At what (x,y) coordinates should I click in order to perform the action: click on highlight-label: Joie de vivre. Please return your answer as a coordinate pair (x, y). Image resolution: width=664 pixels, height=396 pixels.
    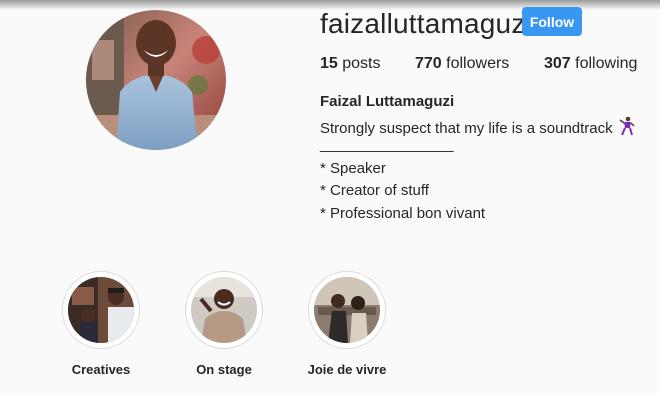
    Looking at the image, I should click on (347, 369).